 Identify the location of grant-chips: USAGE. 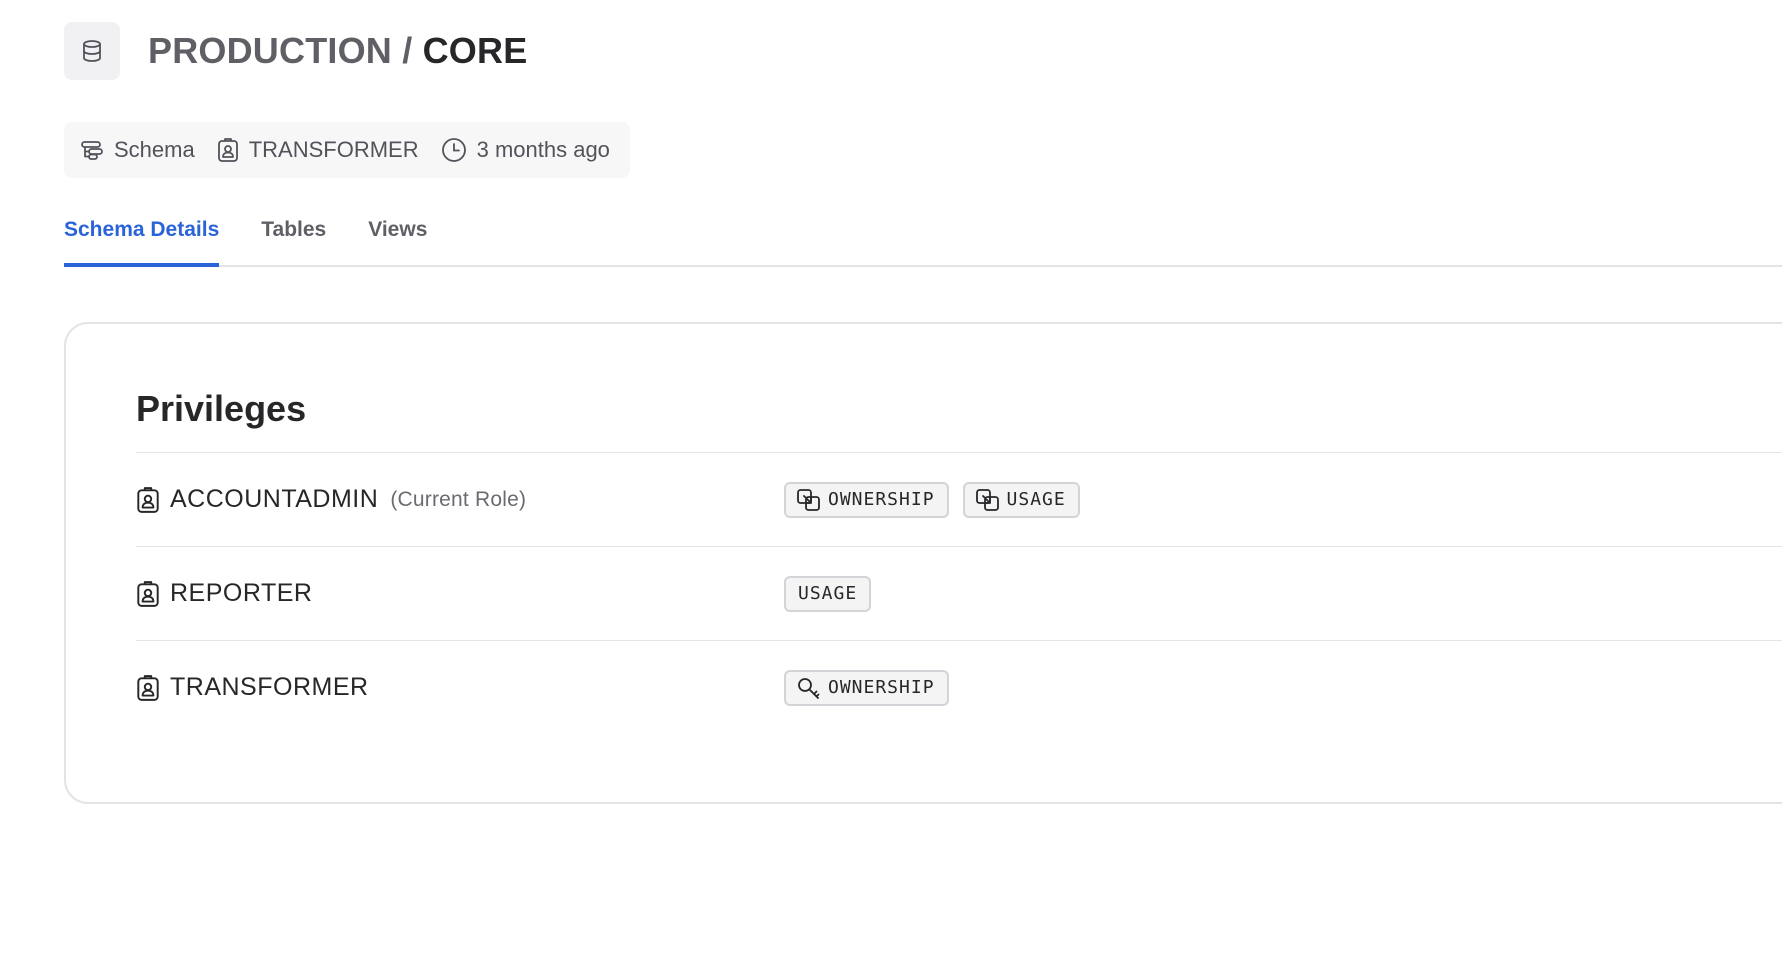
(828, 593).